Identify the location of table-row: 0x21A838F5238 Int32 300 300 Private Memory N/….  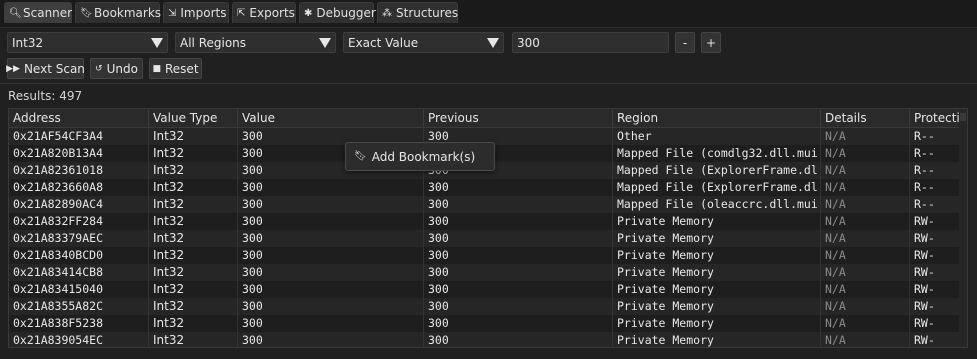
(488, 323).